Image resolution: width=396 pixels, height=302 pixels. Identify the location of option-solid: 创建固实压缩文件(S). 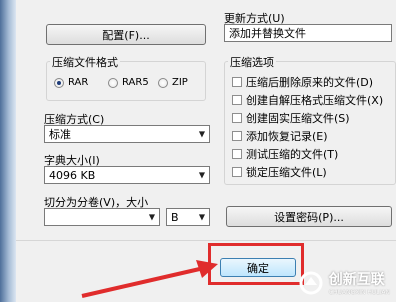
(291, 118).